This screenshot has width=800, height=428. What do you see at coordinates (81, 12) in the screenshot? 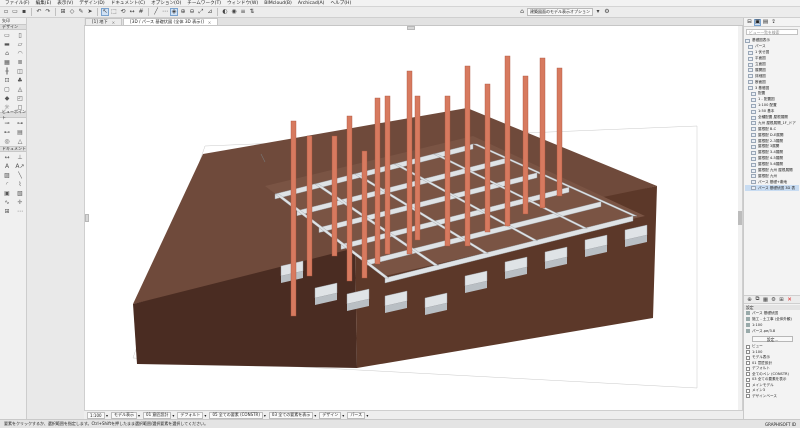
I see `pen-icon: ✎` at bounding box center [81, 12].